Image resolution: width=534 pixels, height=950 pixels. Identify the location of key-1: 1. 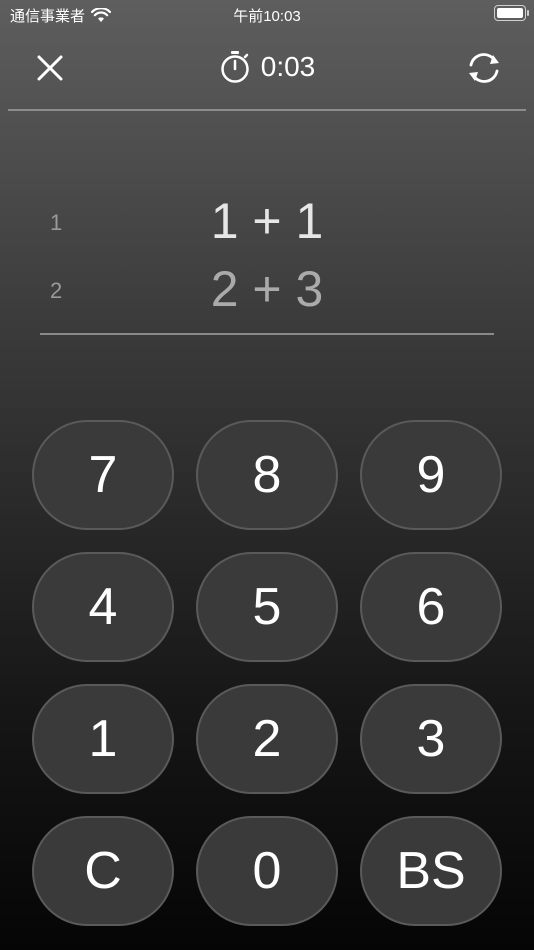
(103, 739).